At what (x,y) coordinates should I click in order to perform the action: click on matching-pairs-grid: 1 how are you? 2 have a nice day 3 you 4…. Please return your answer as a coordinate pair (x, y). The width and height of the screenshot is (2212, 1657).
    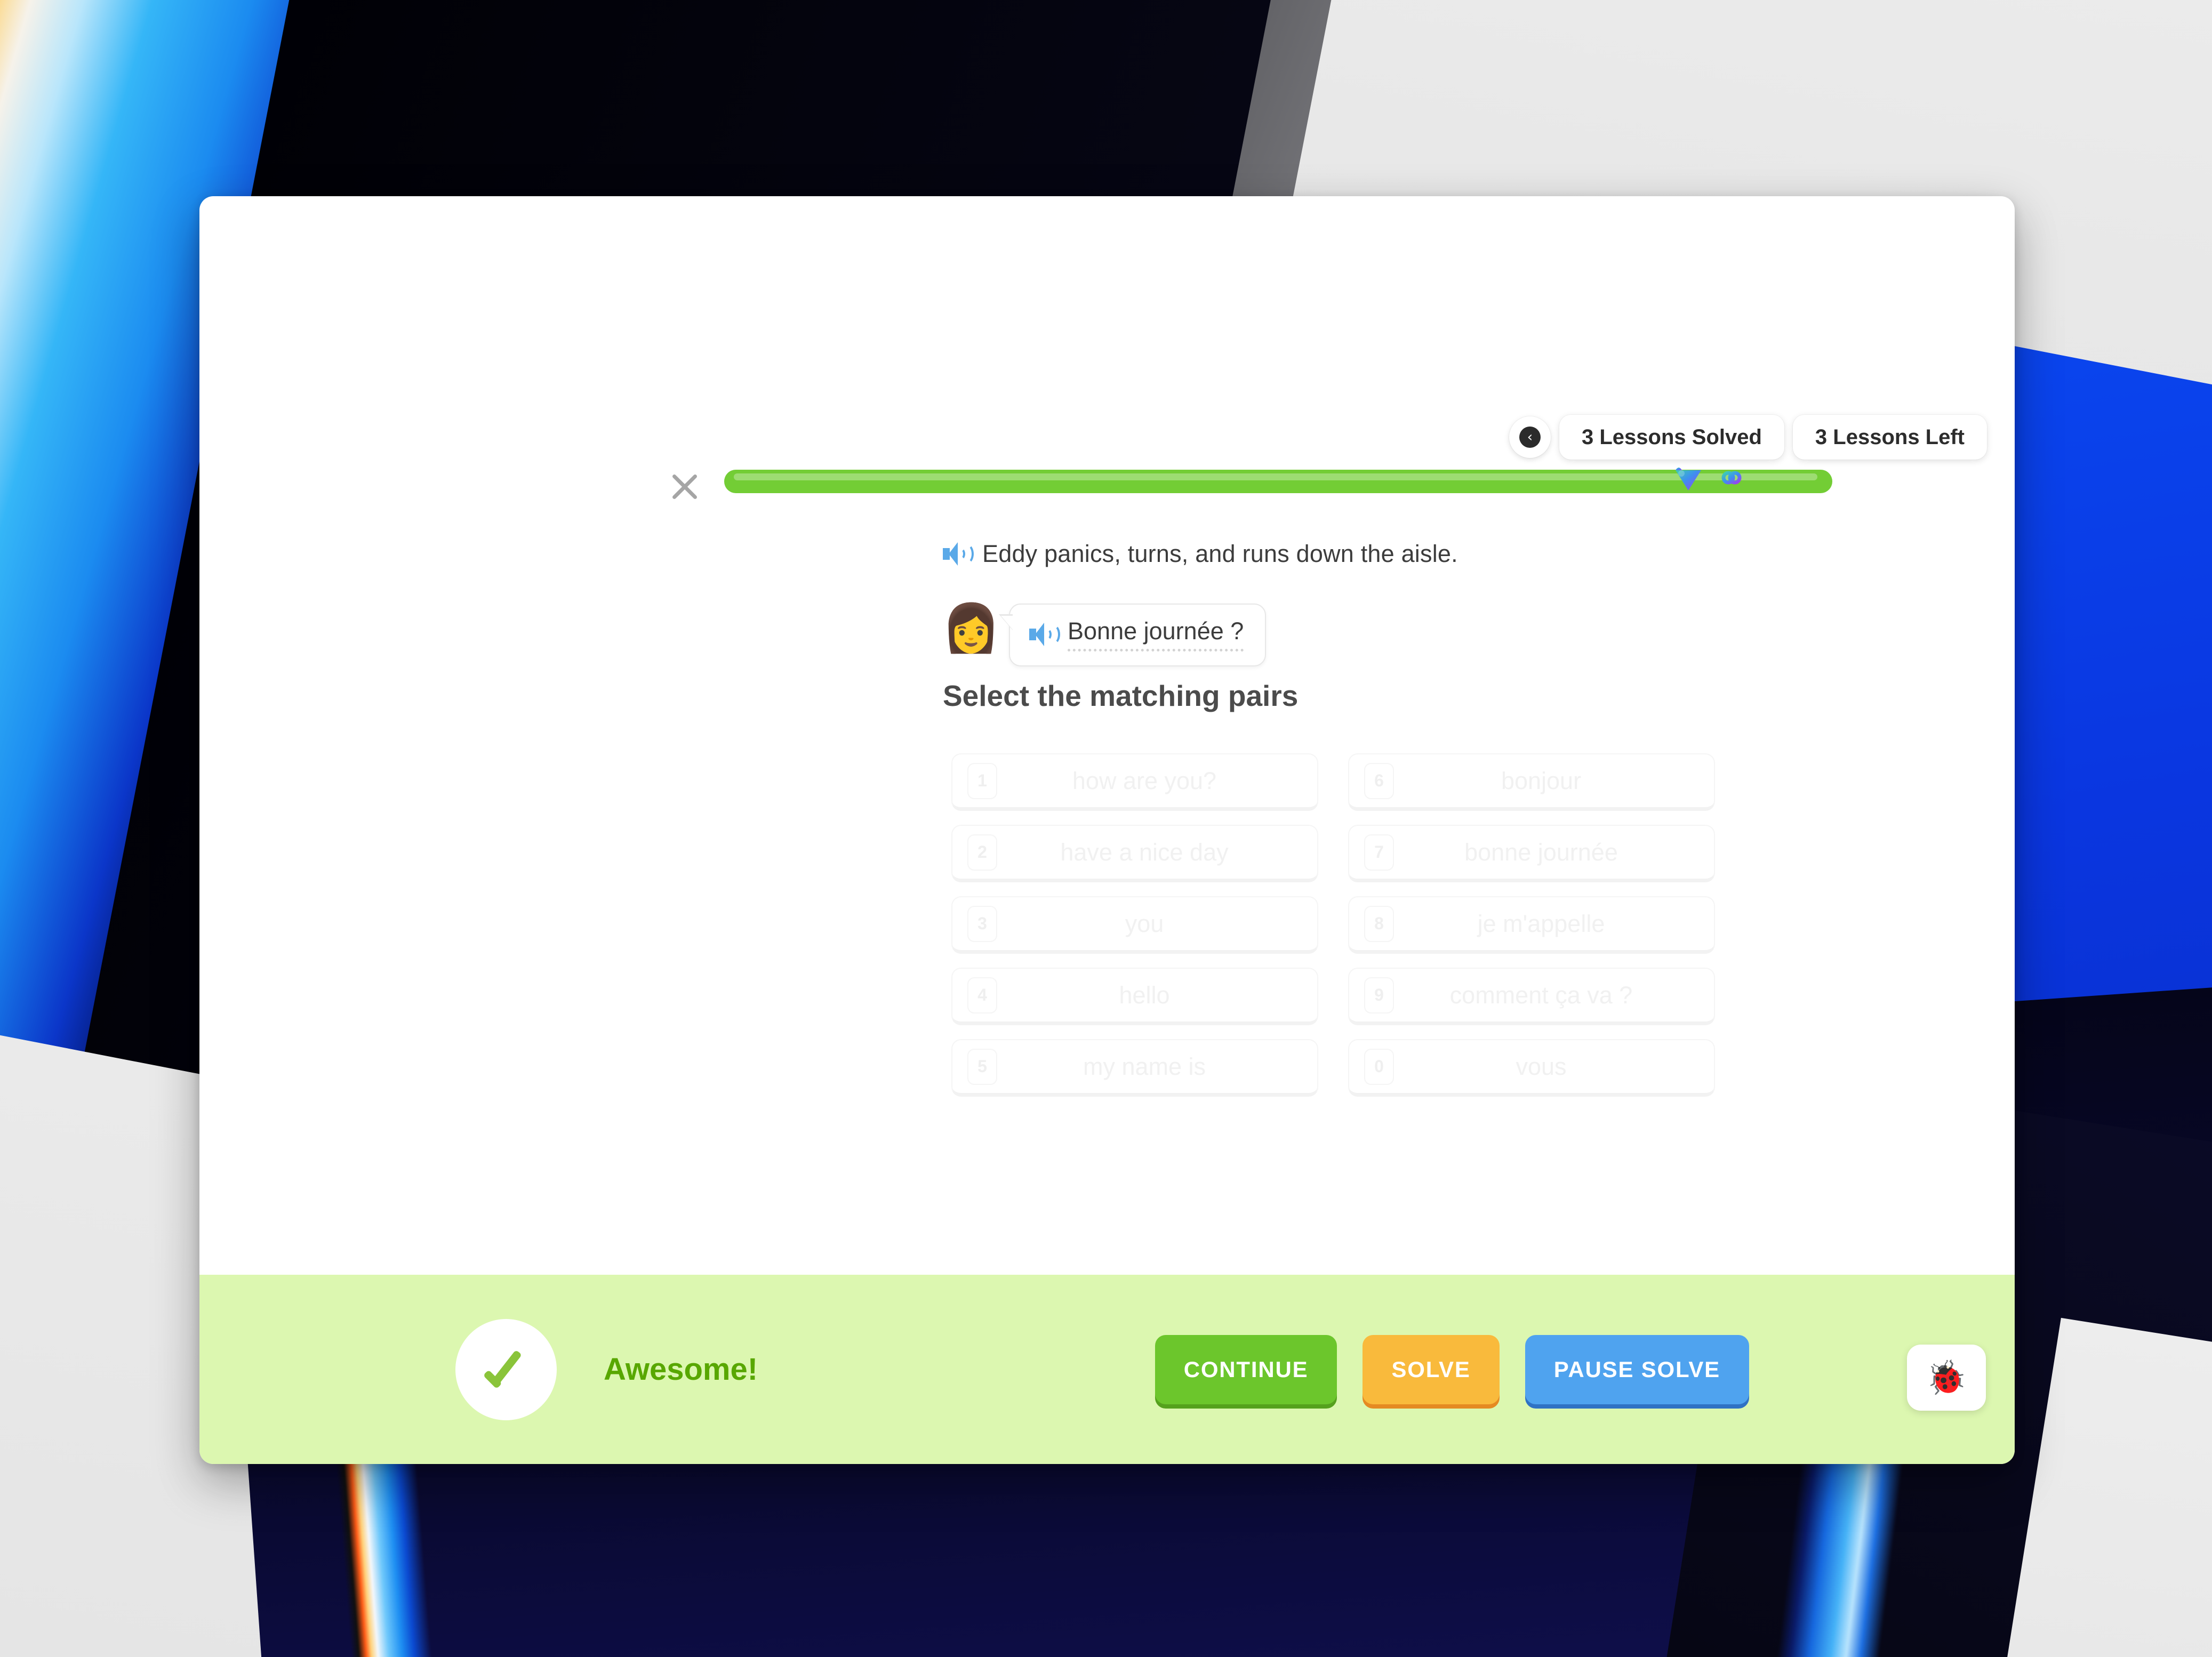
    Looking at the image, I should click on (1333, 925).